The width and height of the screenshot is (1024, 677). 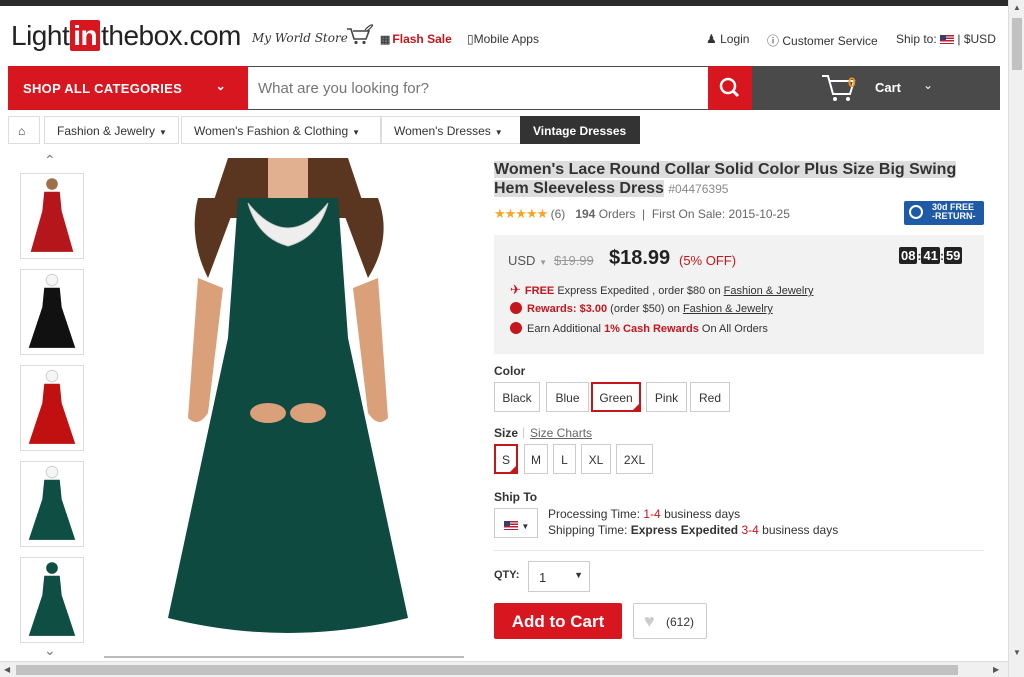 I want to click on chevron-up-icon: ⌃, so click(x=50, y=160).